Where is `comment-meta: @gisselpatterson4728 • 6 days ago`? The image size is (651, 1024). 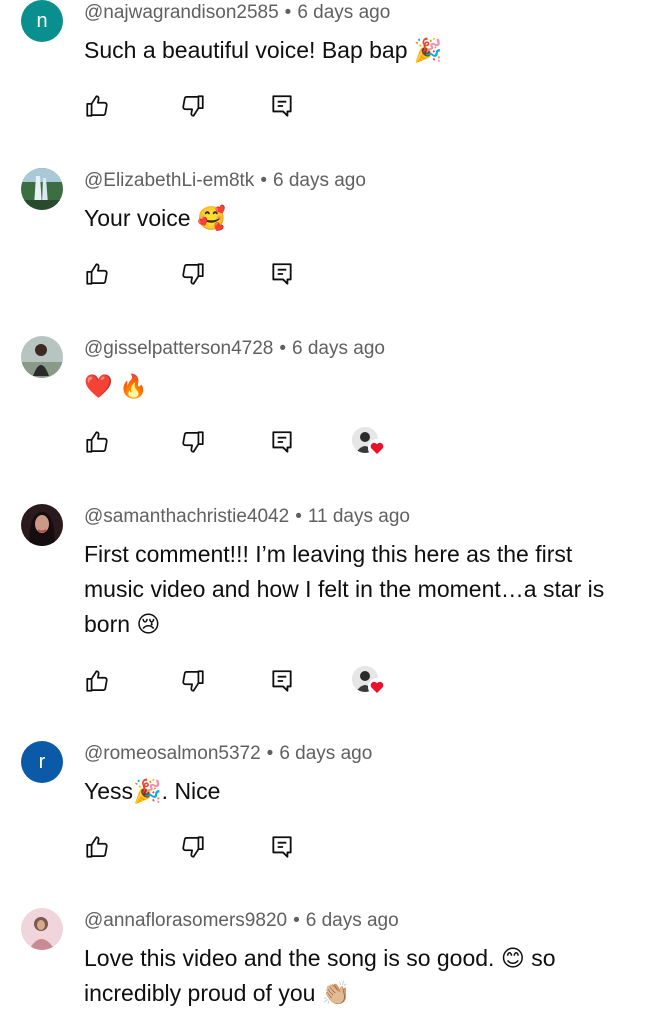
comment-meta: @gisselpatterson4728 • 6 days ago is located at coordinates (234, 349).